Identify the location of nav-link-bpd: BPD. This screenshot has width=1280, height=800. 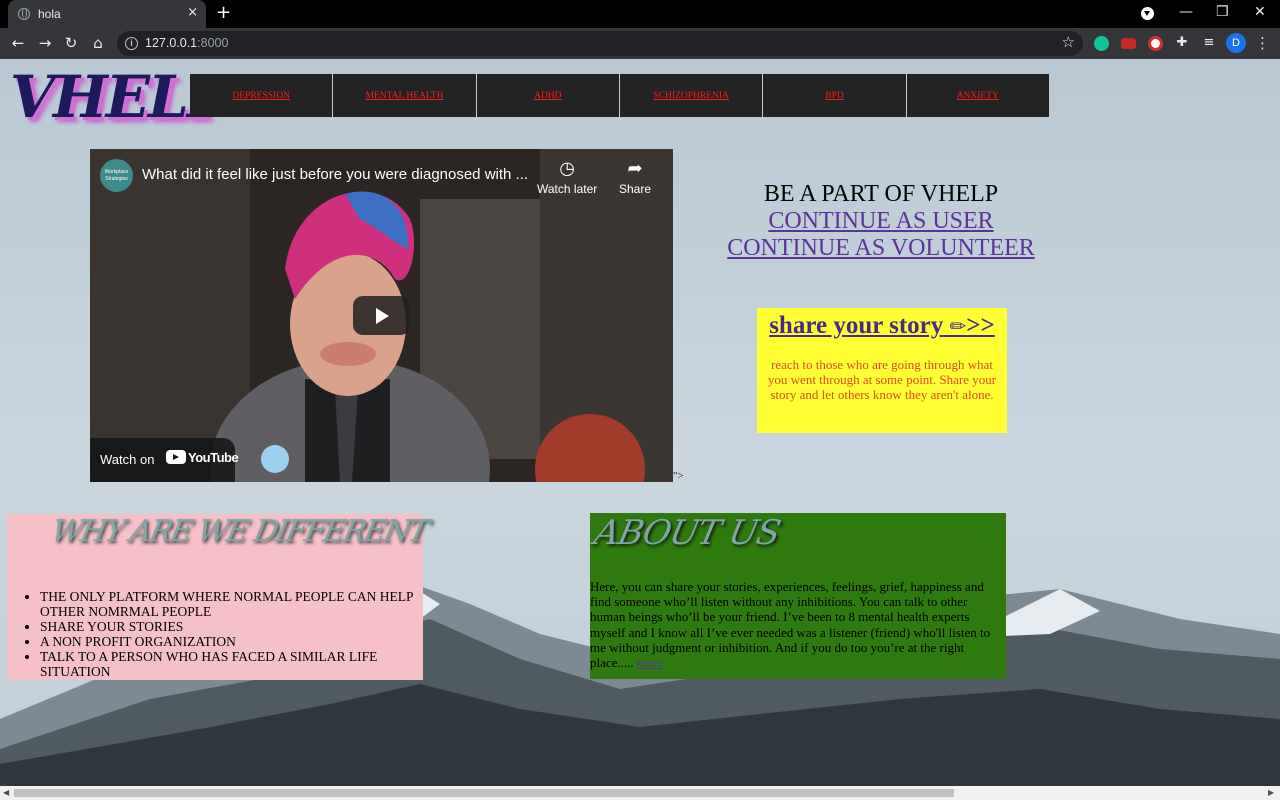
(834, 96).